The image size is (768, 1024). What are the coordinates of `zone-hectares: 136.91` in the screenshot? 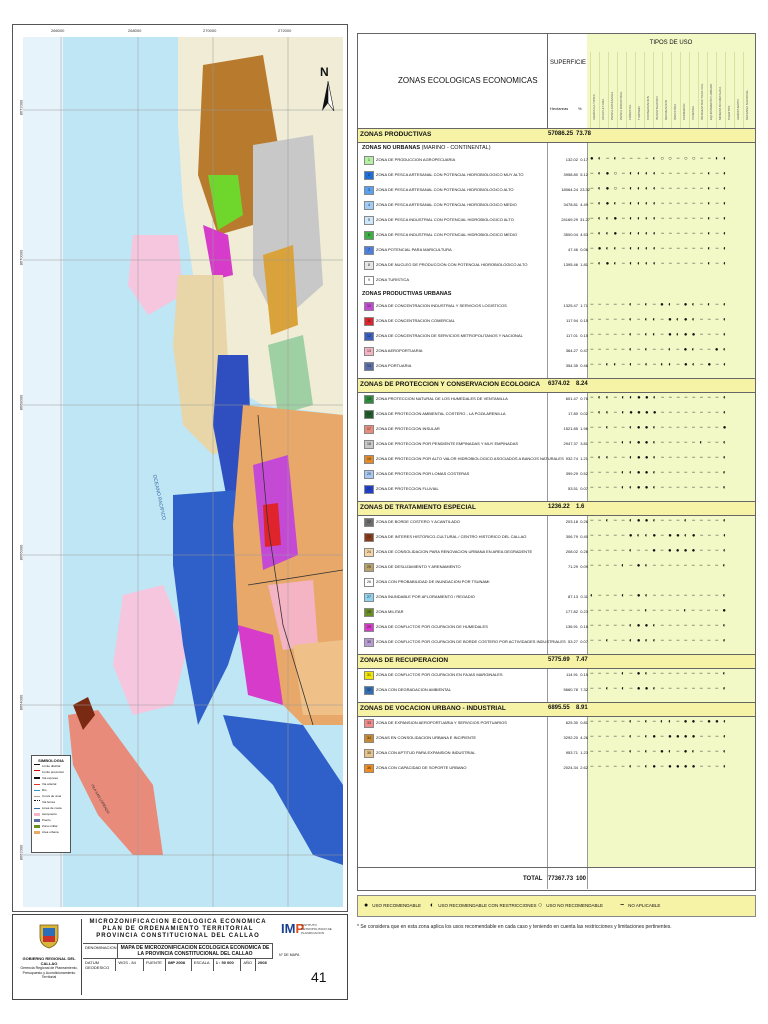 It's located at (571, 626).